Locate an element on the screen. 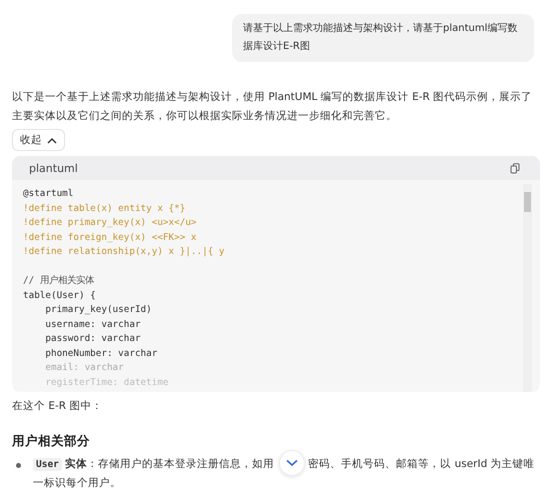 The height and width of the screenshot is (491, 553). code-line: registerTime: datetime is located at coordinates (107, 383).